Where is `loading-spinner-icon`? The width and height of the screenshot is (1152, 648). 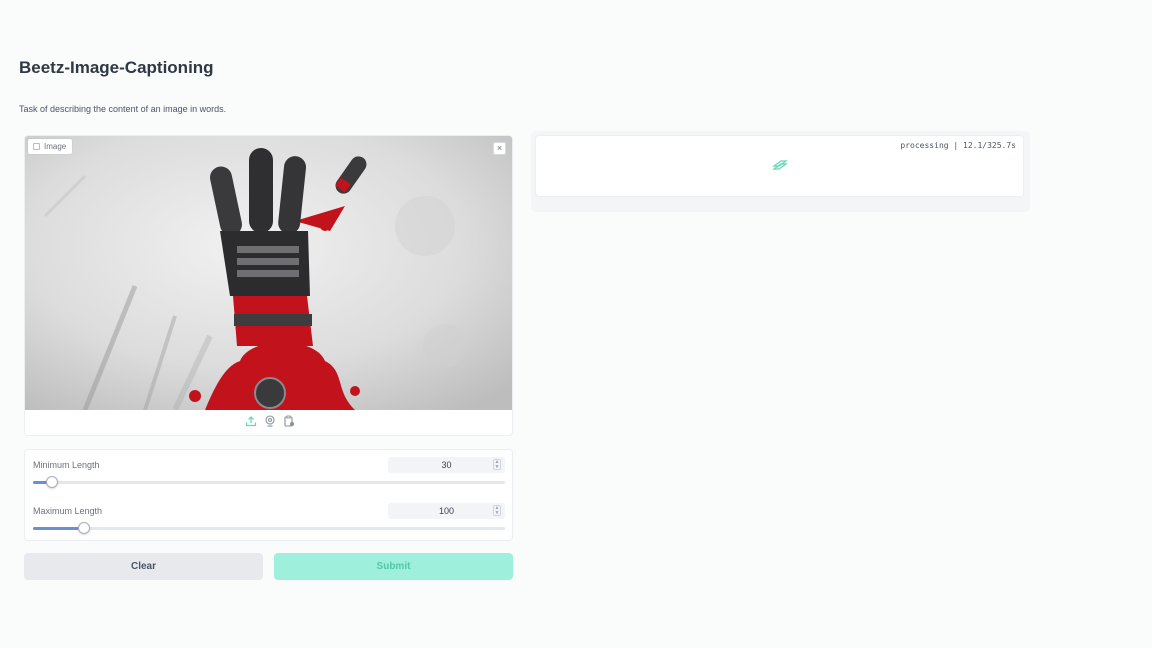 loading-spinner-icon is located at coordinates (780, 165).